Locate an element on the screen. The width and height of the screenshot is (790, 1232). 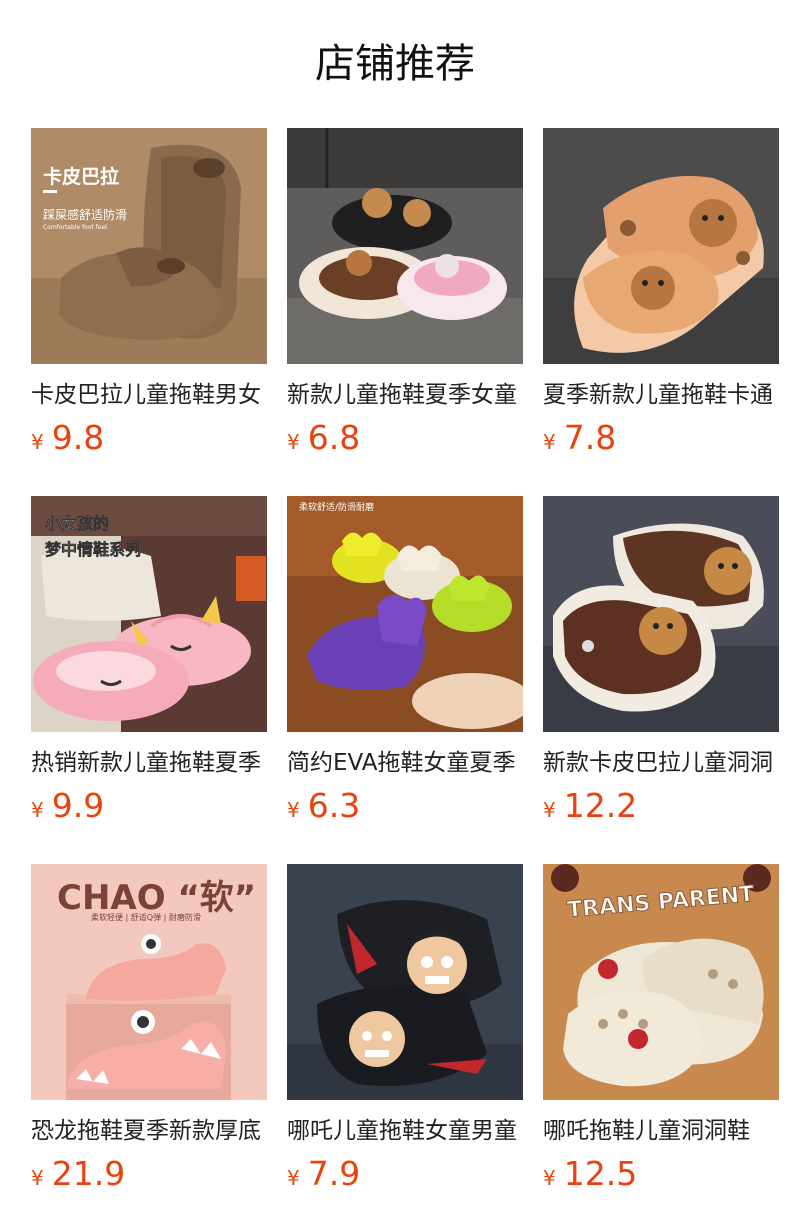
product-name: 哪吒拖鞋儿童洞洞鞋 is located at coordinates (661, 1131).